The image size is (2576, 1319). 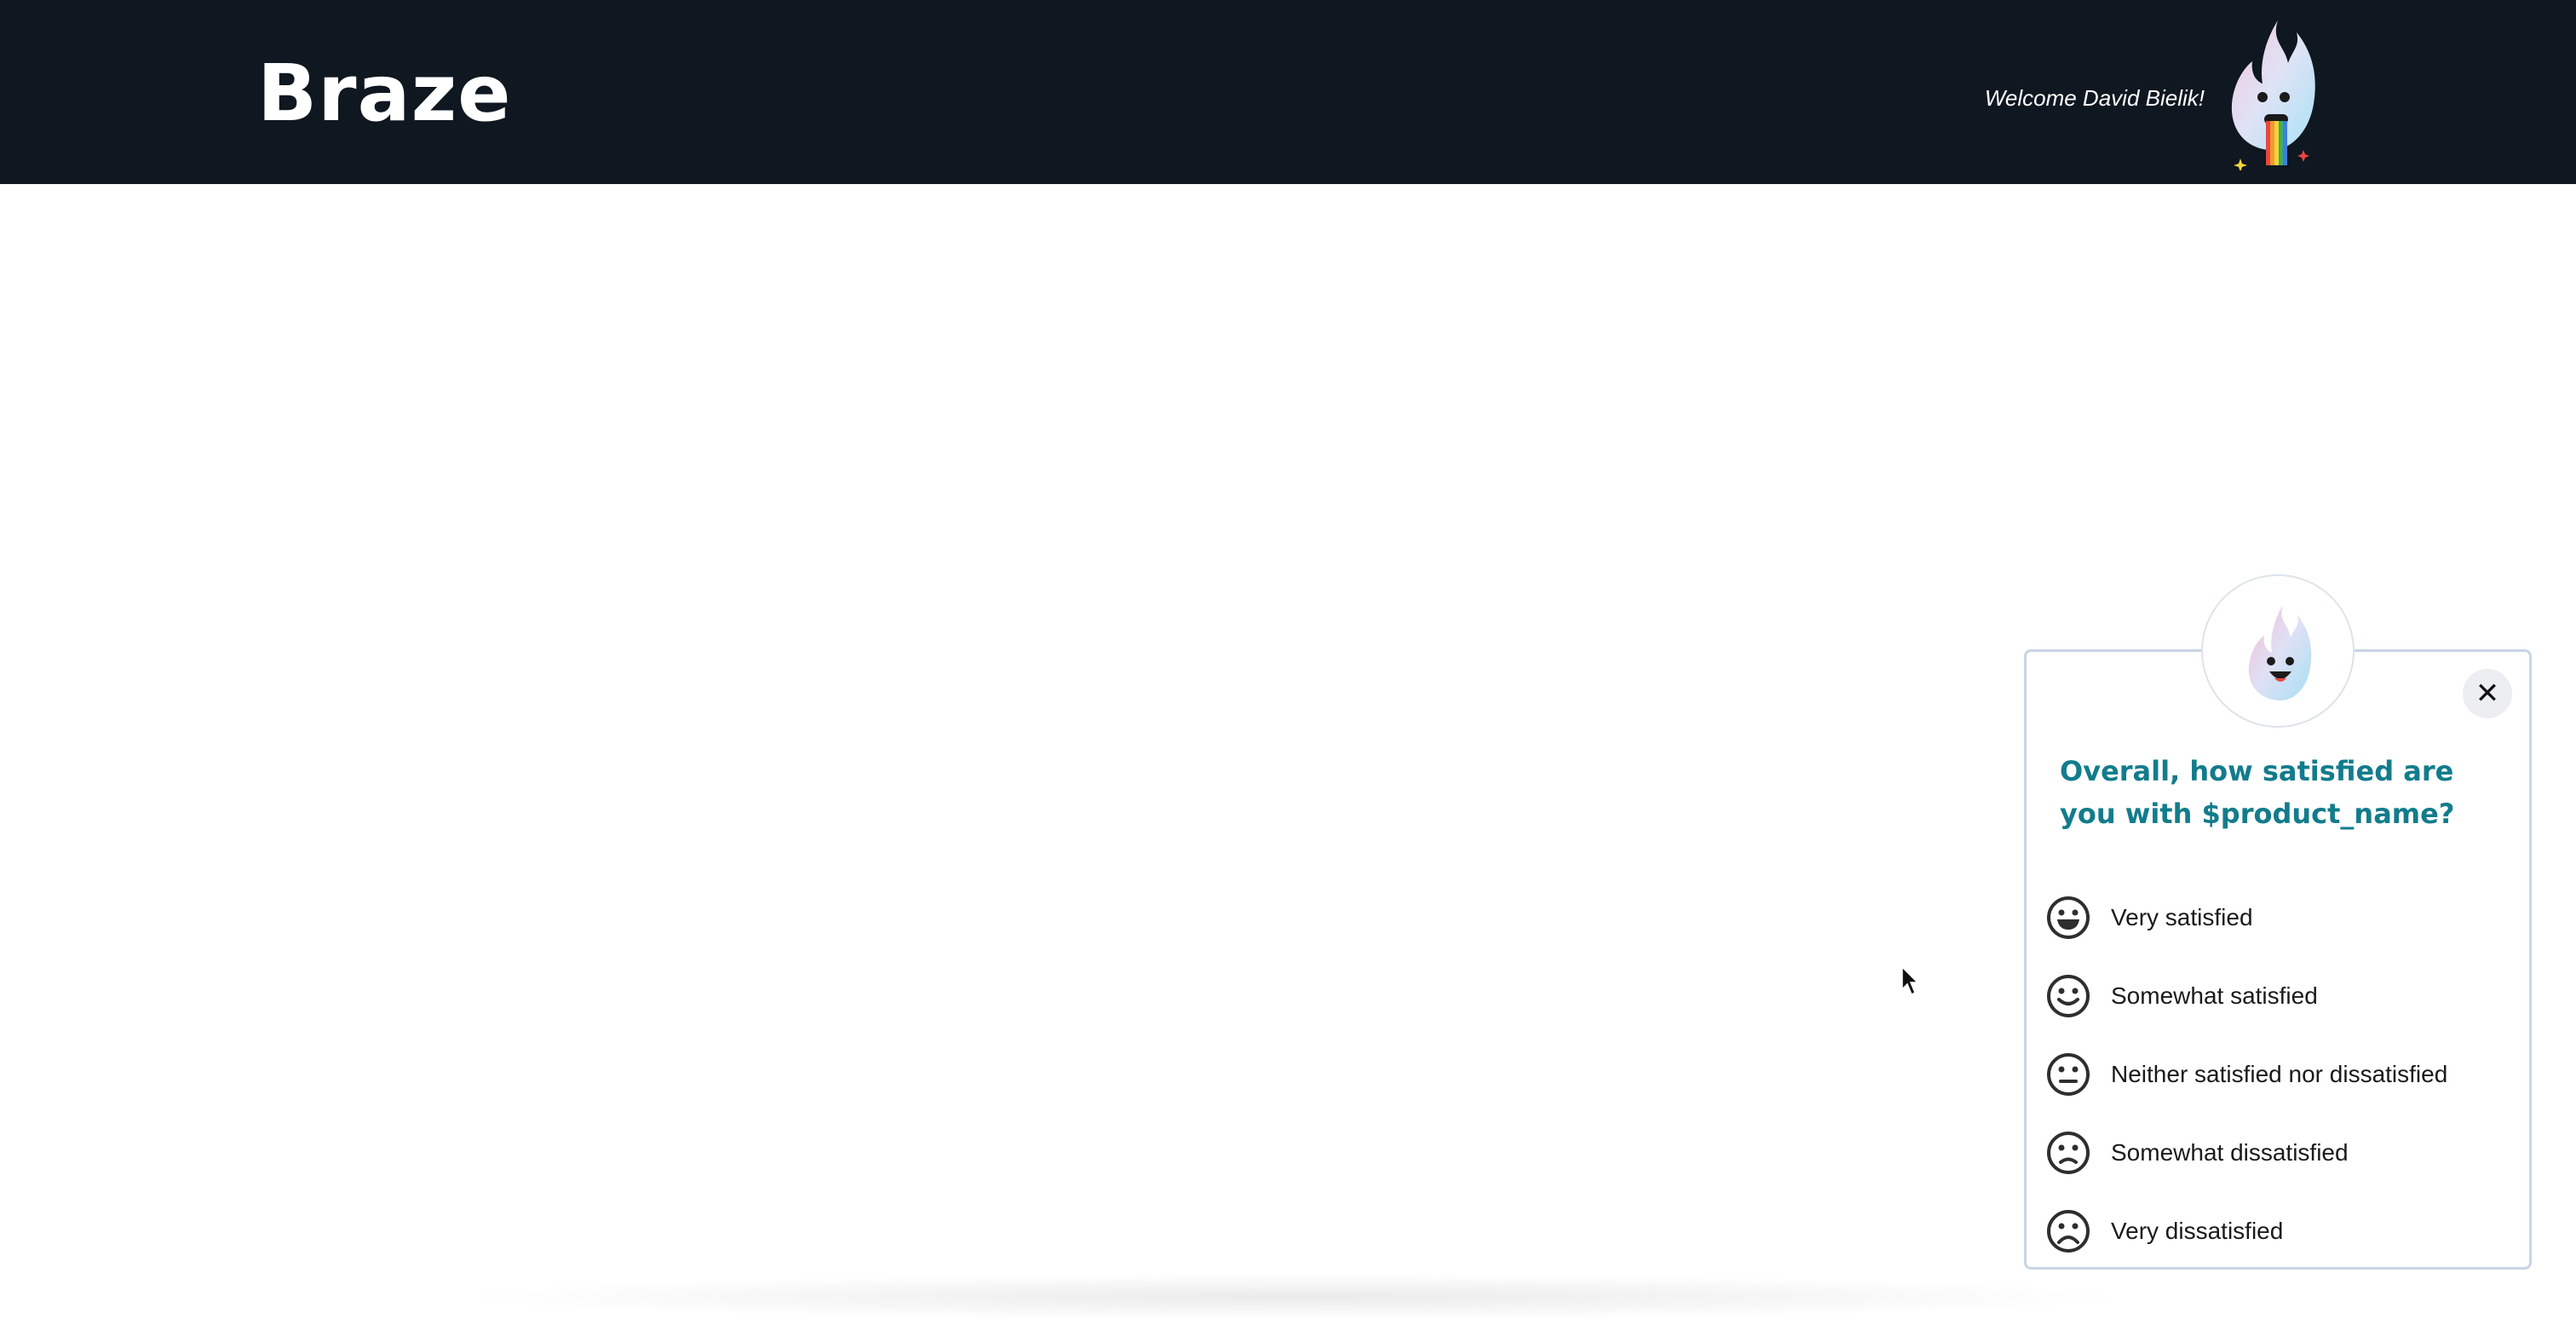 What do you see at coordinates (2069, 996) in the screenshot?
I see `smiling-face-icon` at bounding box center [2069, 996].